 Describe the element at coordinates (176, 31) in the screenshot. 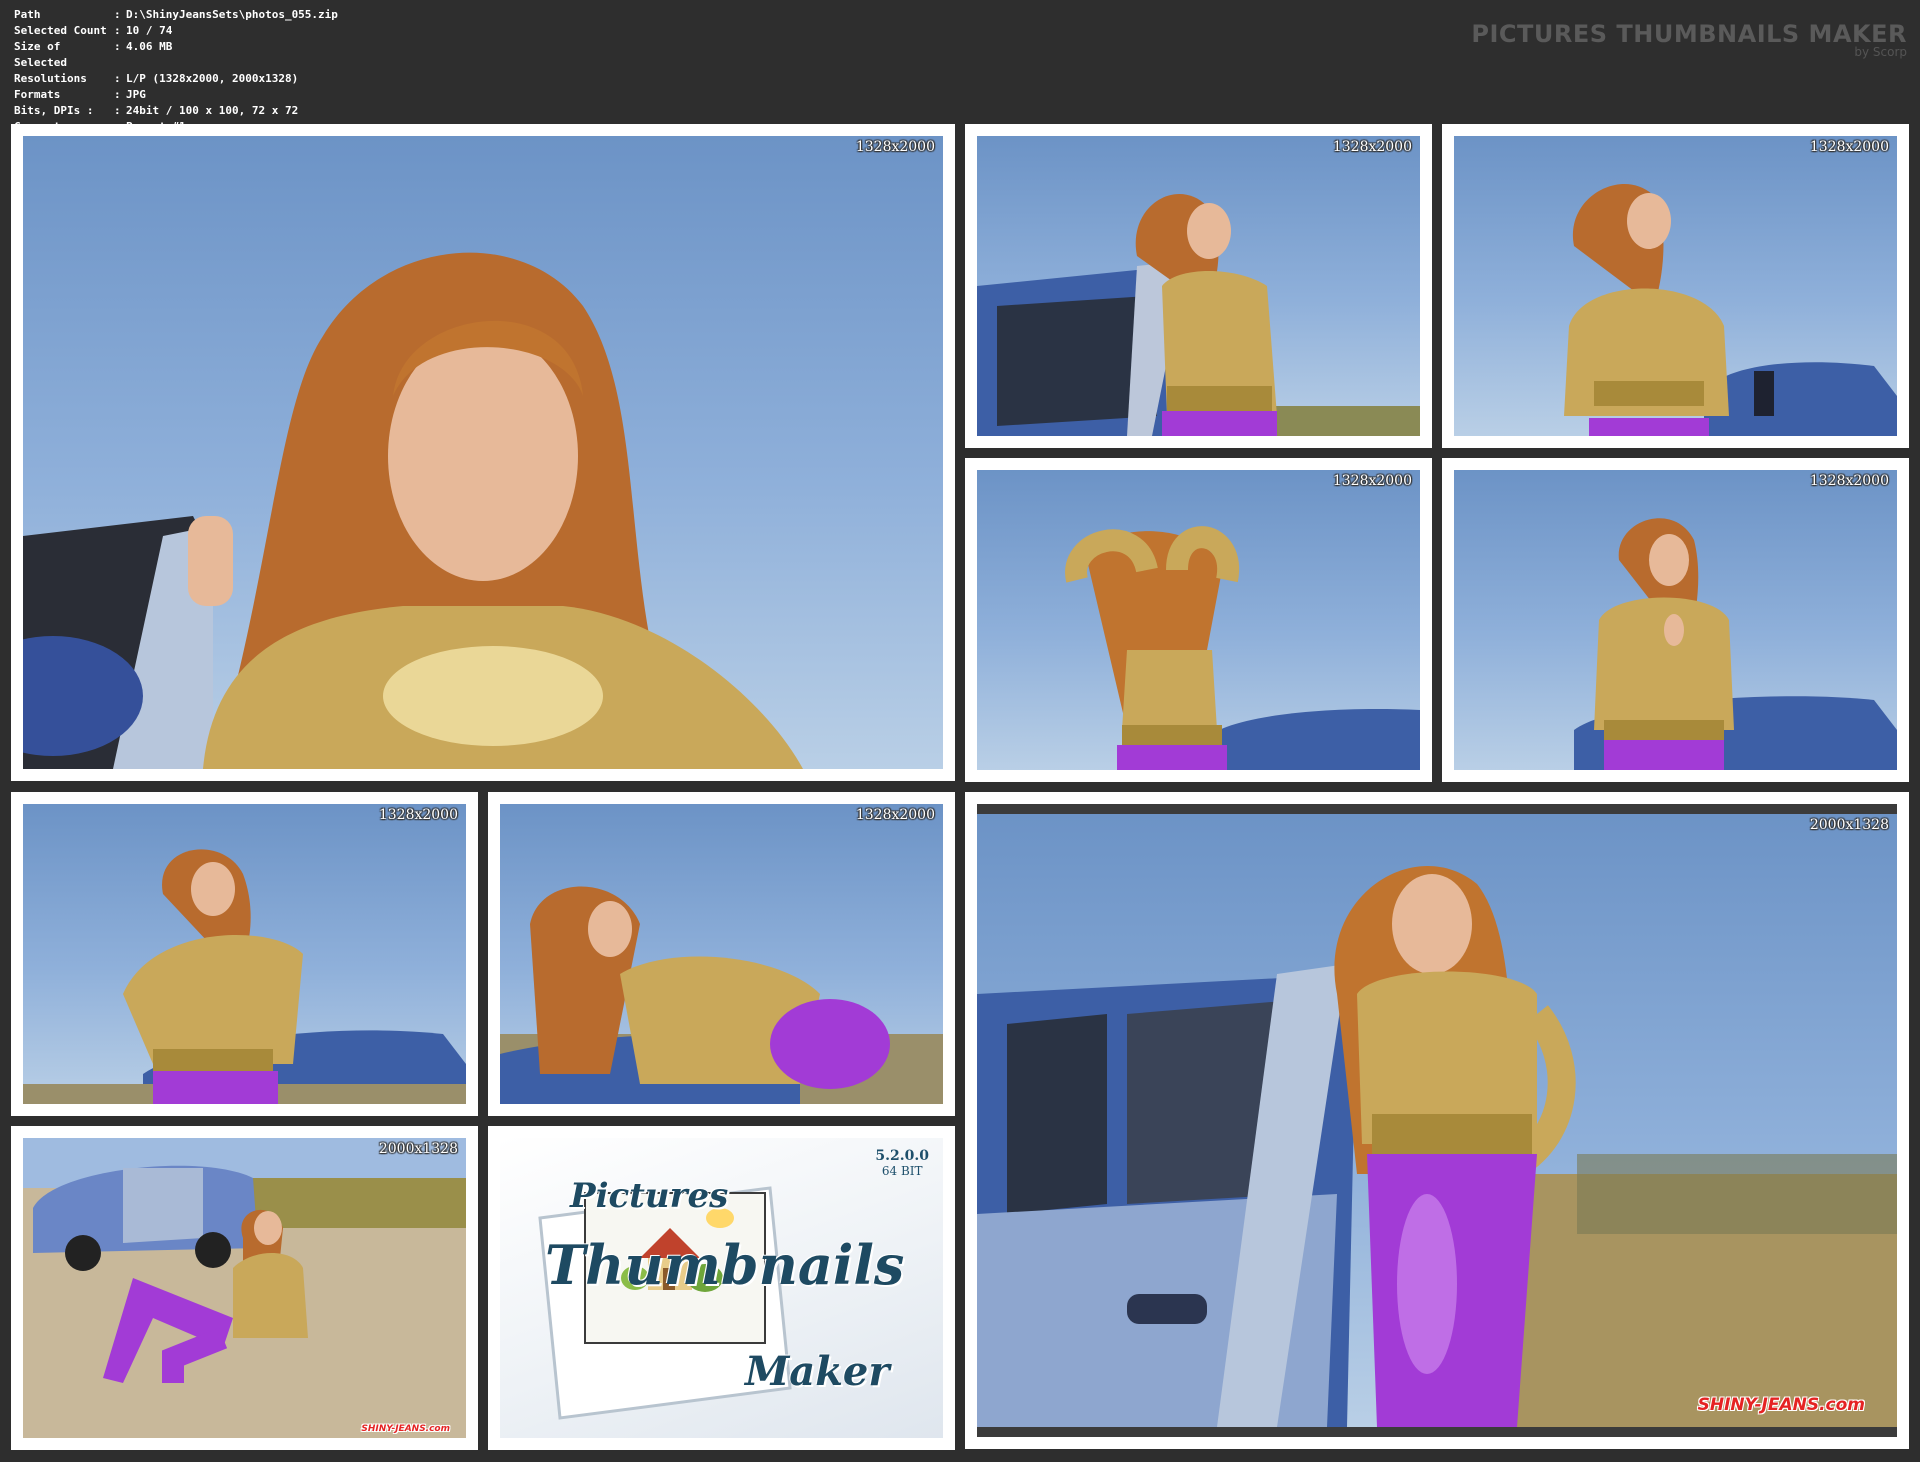

I see `info-row-selected-count: Selected Count:10 / 74` at that location.